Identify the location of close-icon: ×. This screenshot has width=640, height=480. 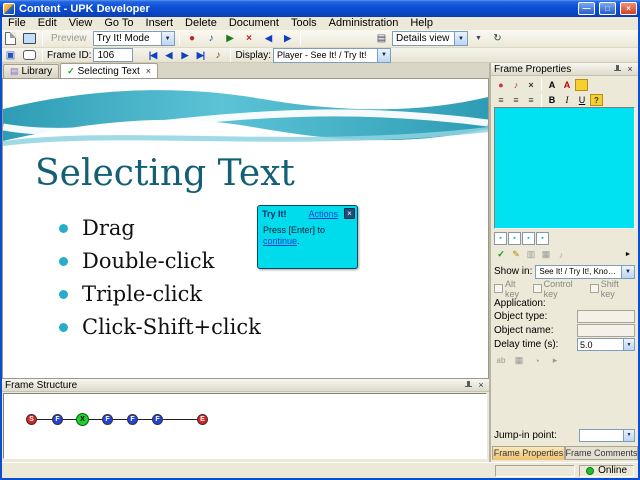
(349, 213).